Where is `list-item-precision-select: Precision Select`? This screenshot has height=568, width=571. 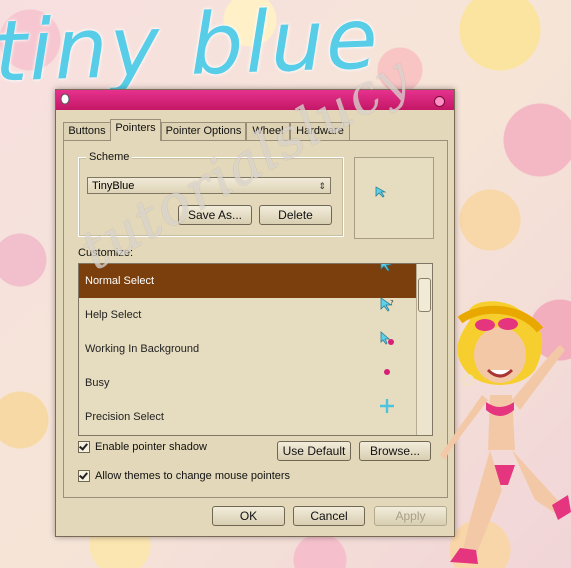 list-item-precision-select: Precision Select is located at coordinates (248, 416).